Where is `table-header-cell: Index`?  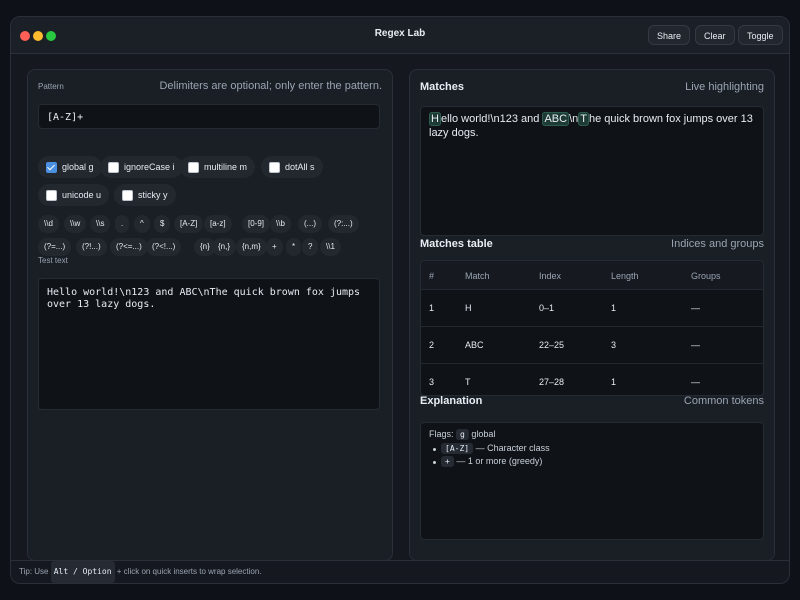 table-header-cell: Index is located at coordinates (550, 276).